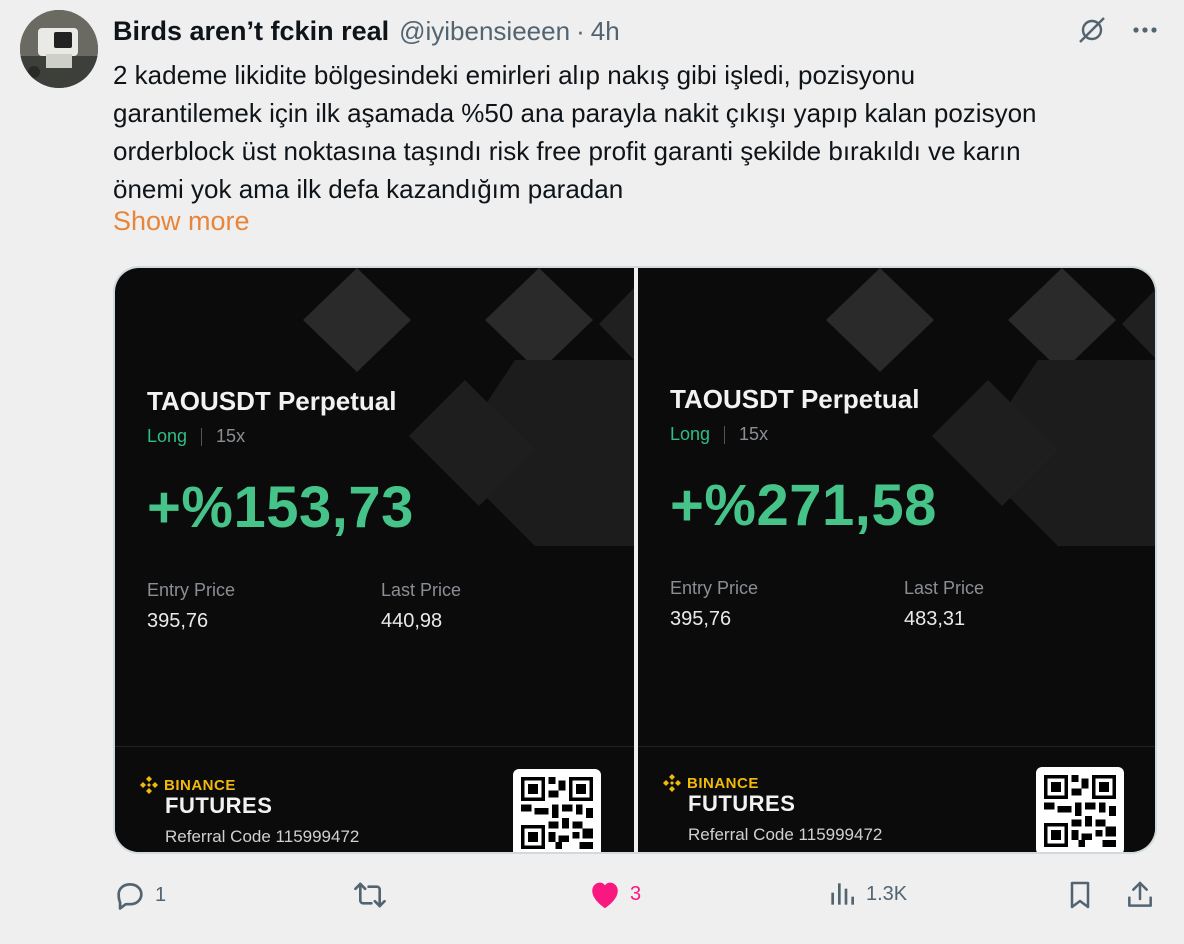  I want to click on action-bar: 1 3 1.3K, so click(592, 896).